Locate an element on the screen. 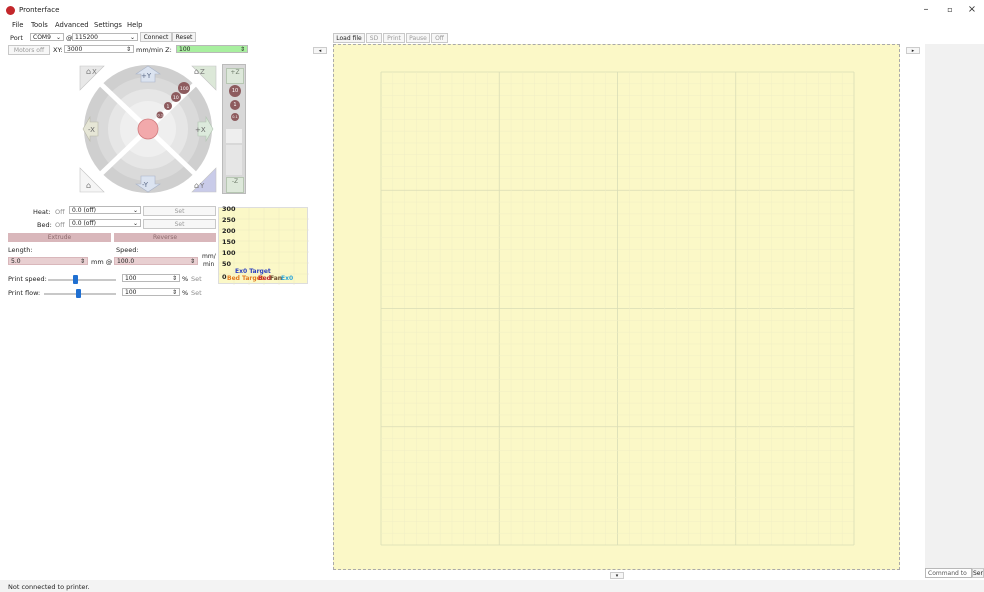  minus-z-button: -Z is located at coordinates (235, 185).